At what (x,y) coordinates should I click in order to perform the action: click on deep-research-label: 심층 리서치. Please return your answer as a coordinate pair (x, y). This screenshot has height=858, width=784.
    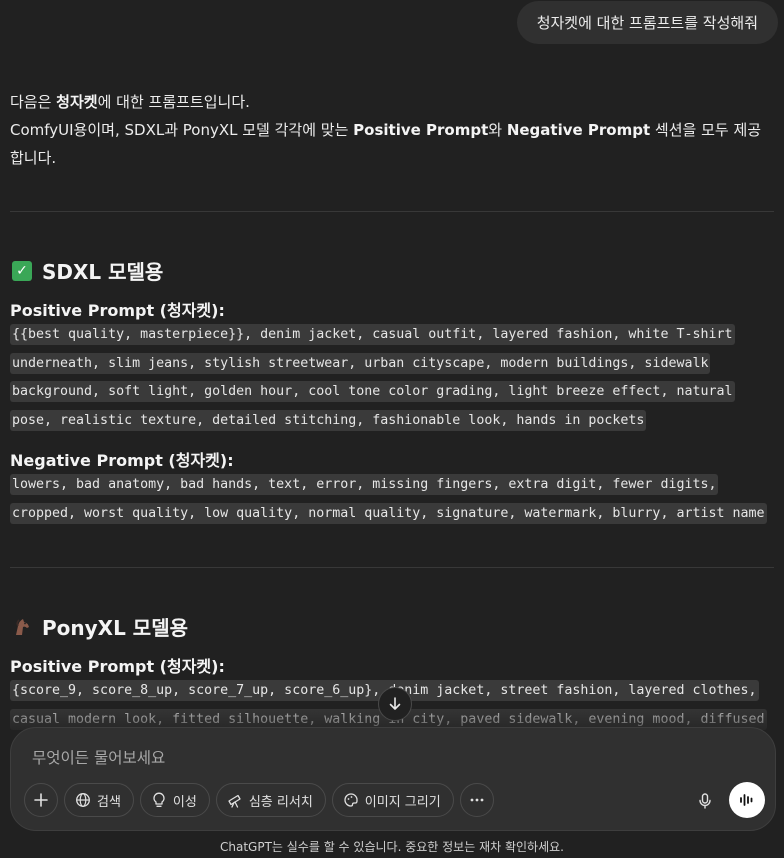
    Looking at the image, I should click on (280, 802).